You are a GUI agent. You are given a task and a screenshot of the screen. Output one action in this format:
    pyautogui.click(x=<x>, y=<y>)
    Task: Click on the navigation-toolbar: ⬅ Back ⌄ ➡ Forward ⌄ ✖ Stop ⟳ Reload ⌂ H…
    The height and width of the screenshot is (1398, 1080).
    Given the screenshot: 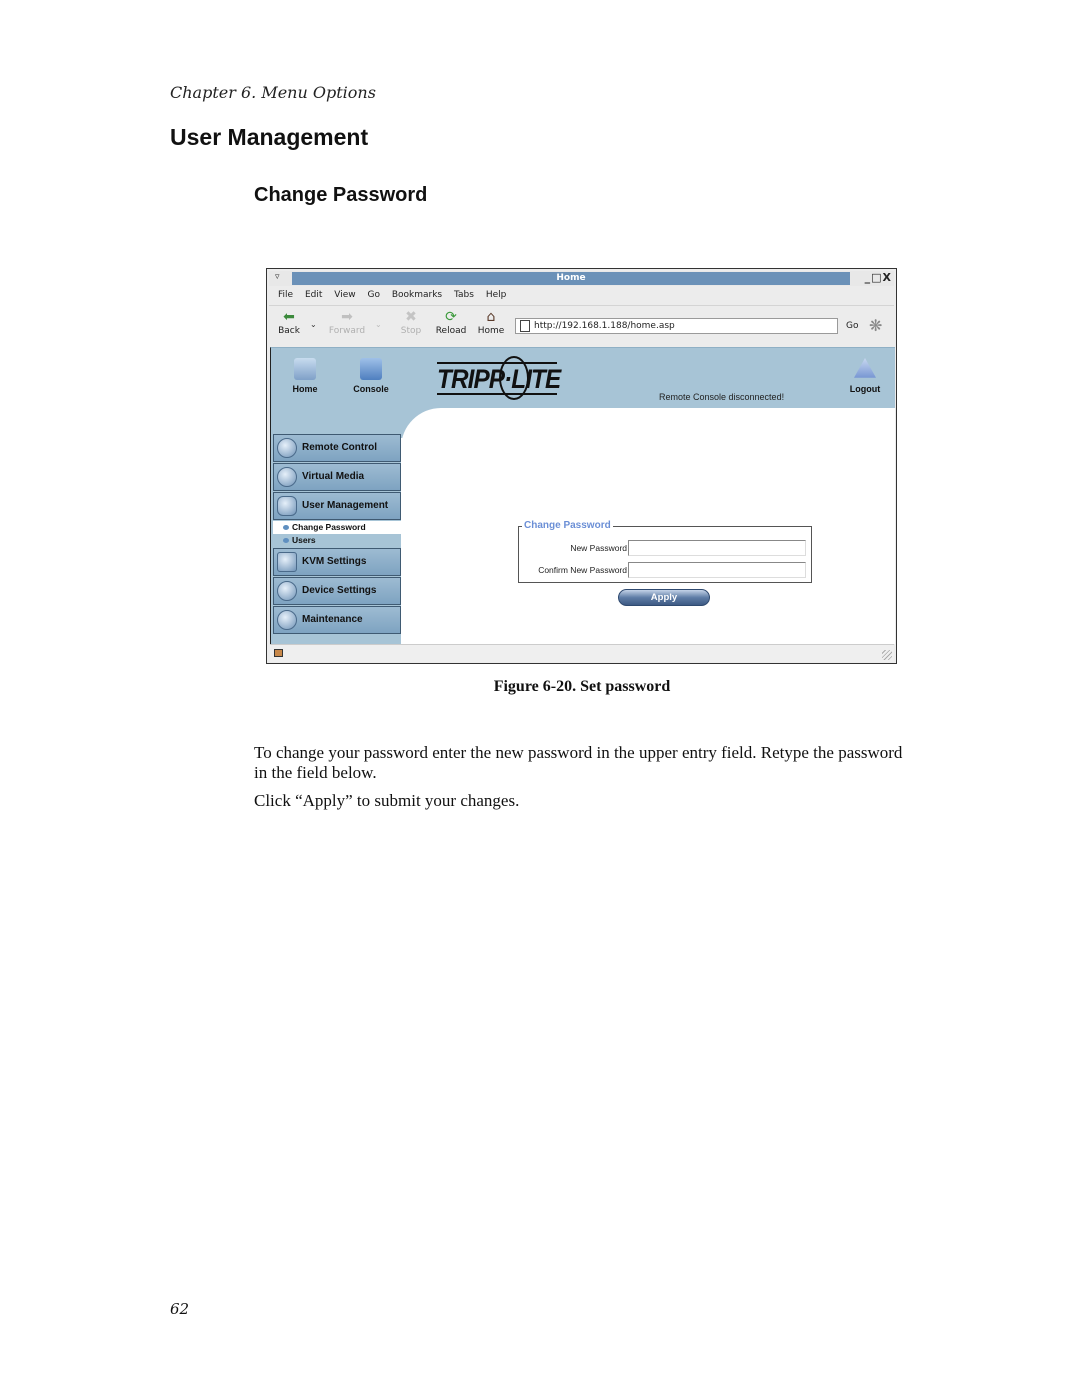 What is the action you would take?
    pyautogui.click(x=581, y=325)
    